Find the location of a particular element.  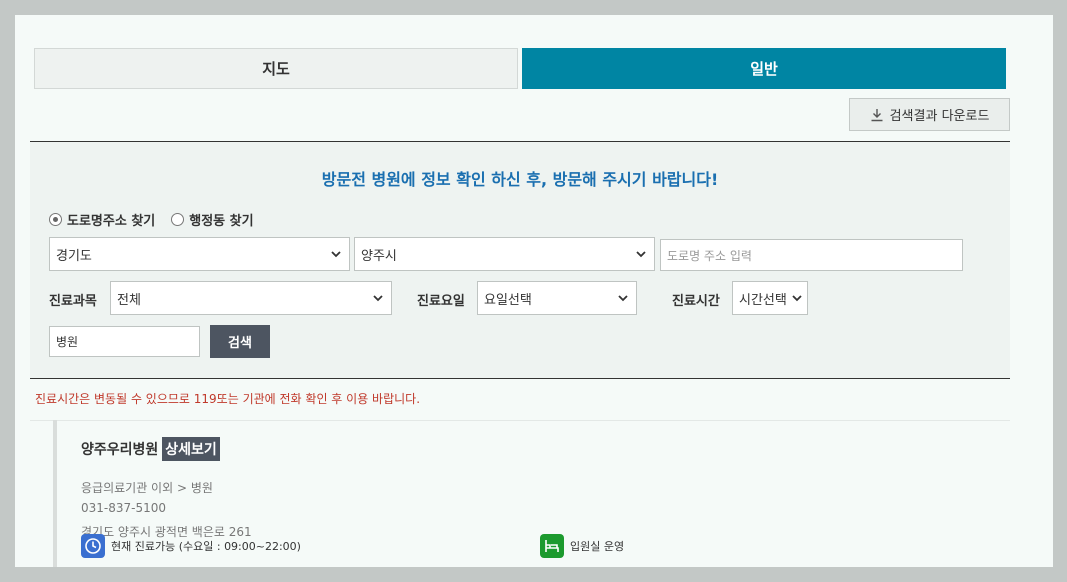

search-button: 검색 is located at coordinates (240, 341).